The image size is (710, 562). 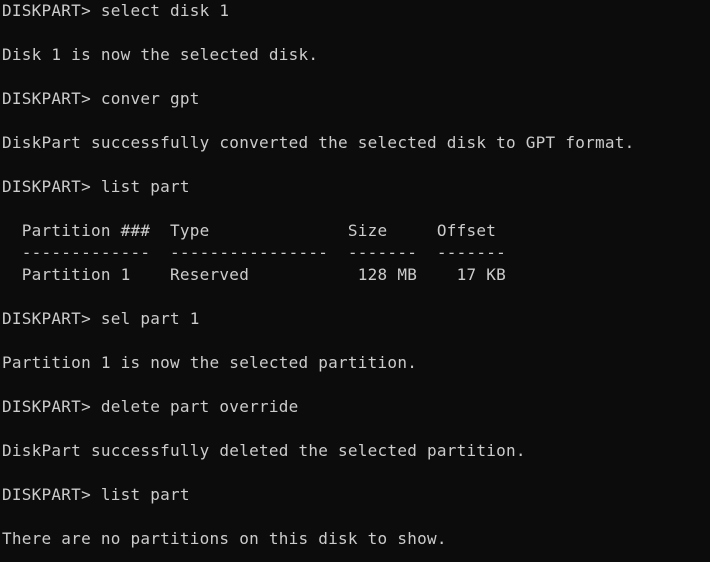 What do you see at coordinates (101, 318) in the screenshot?
I see `command-line: DISKPART> sel part 1` at bounding box center [101, 318].